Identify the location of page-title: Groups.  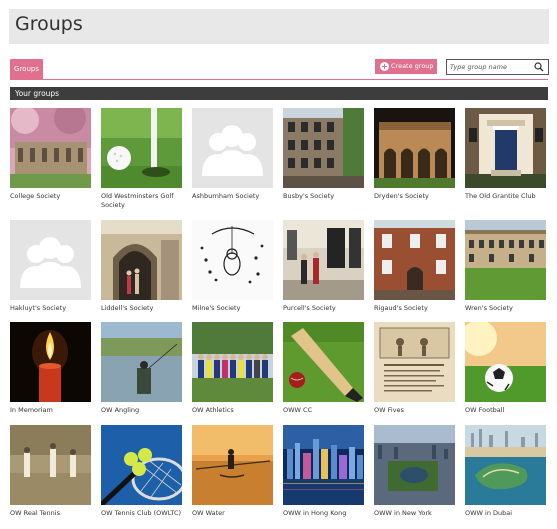
(49, 24).